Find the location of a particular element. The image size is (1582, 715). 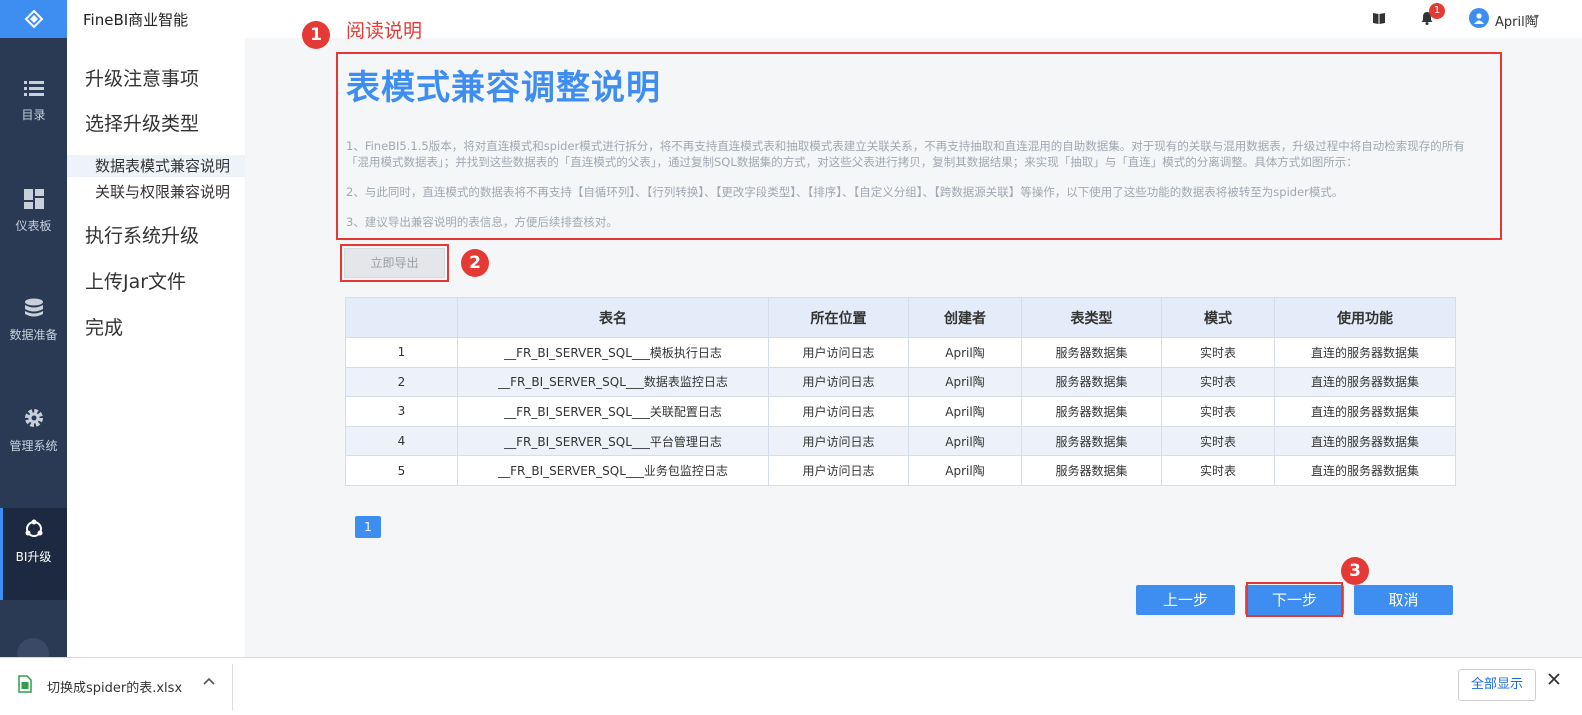

nav-item-catalog: 目录 is located at coordinates (33, 115).